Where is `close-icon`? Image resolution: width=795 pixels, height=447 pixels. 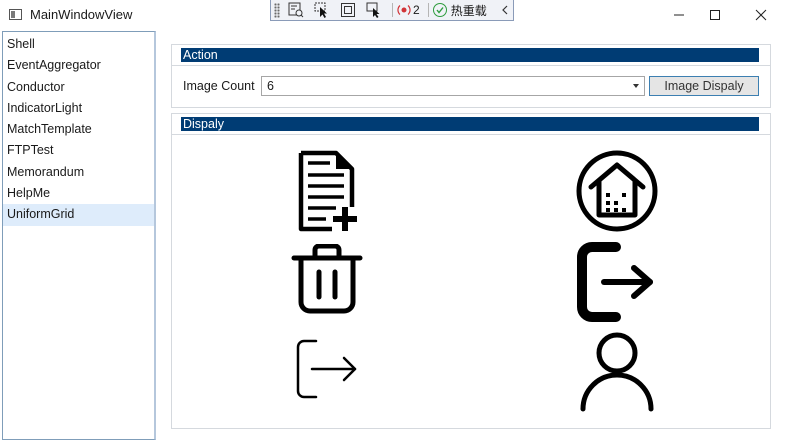
close-icon is located at coordinates (761, 15).